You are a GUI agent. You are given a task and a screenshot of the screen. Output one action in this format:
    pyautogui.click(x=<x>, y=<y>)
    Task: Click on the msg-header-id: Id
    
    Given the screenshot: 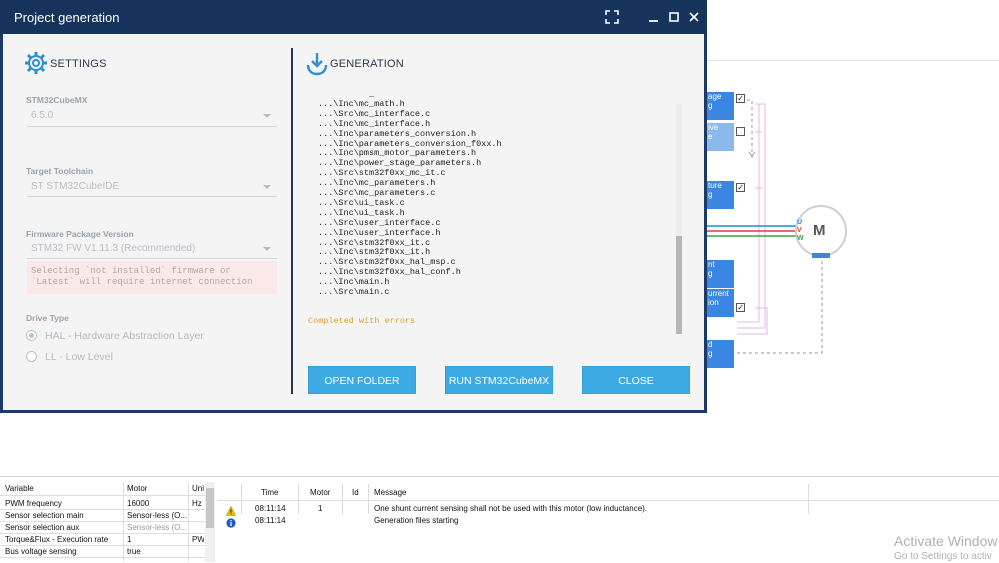 What is the action you would take?
    pyautogui.click(x=355, y=492)
    